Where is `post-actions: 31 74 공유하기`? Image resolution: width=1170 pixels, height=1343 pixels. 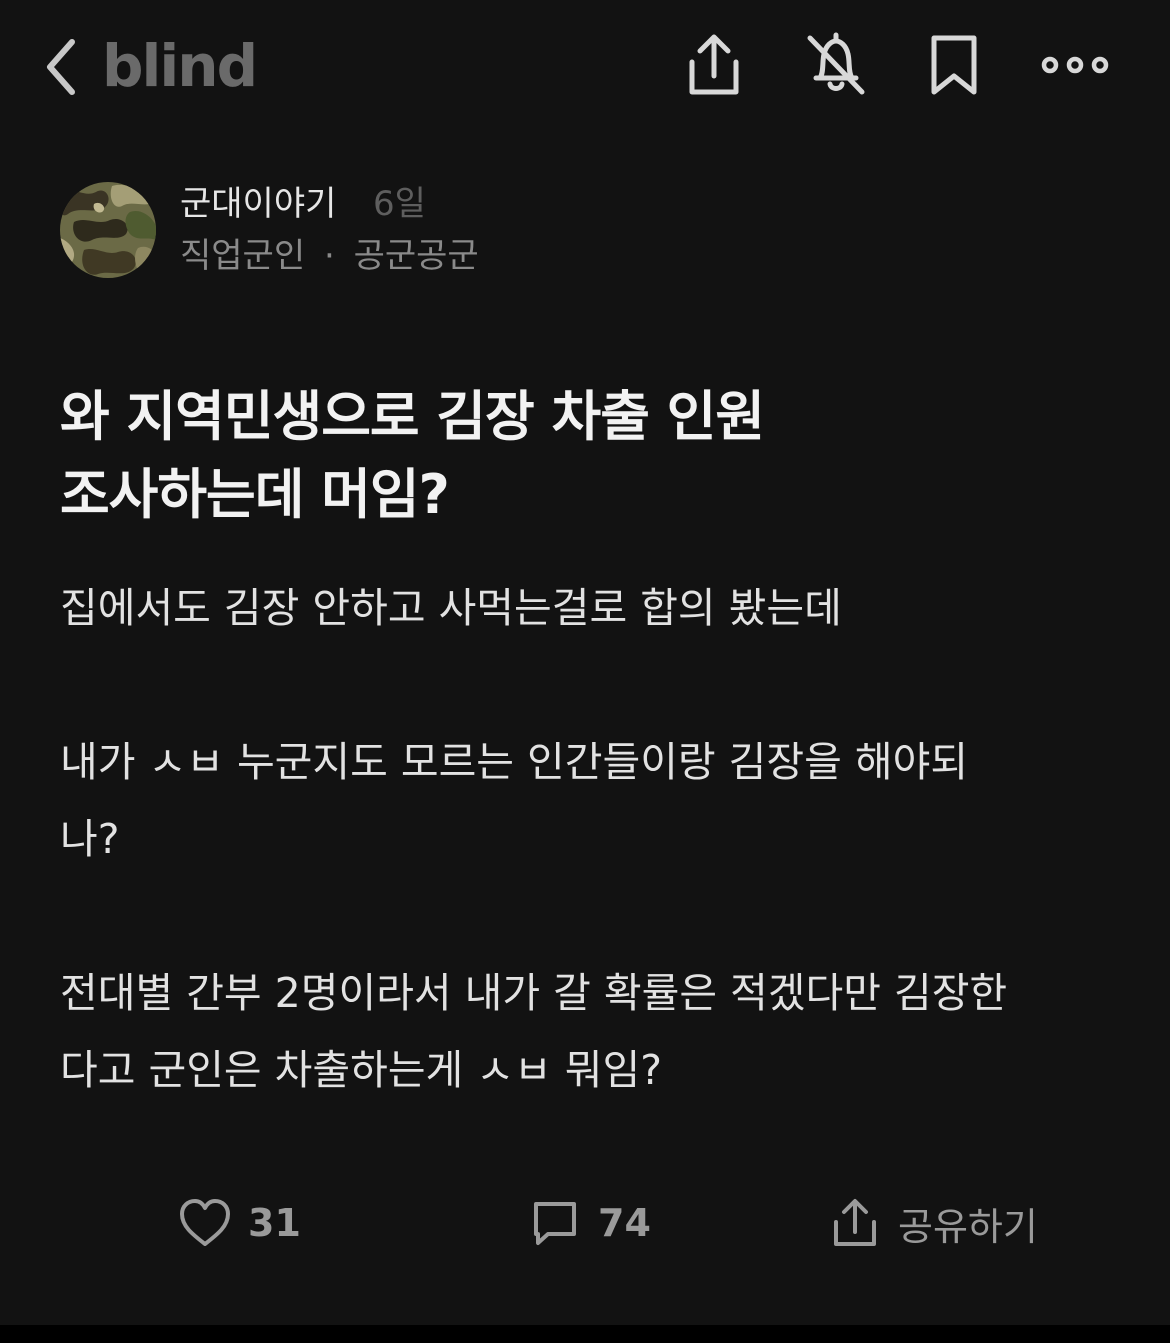 post-actions: 31 74 공유하기 is located at coordinates (585, 1223).